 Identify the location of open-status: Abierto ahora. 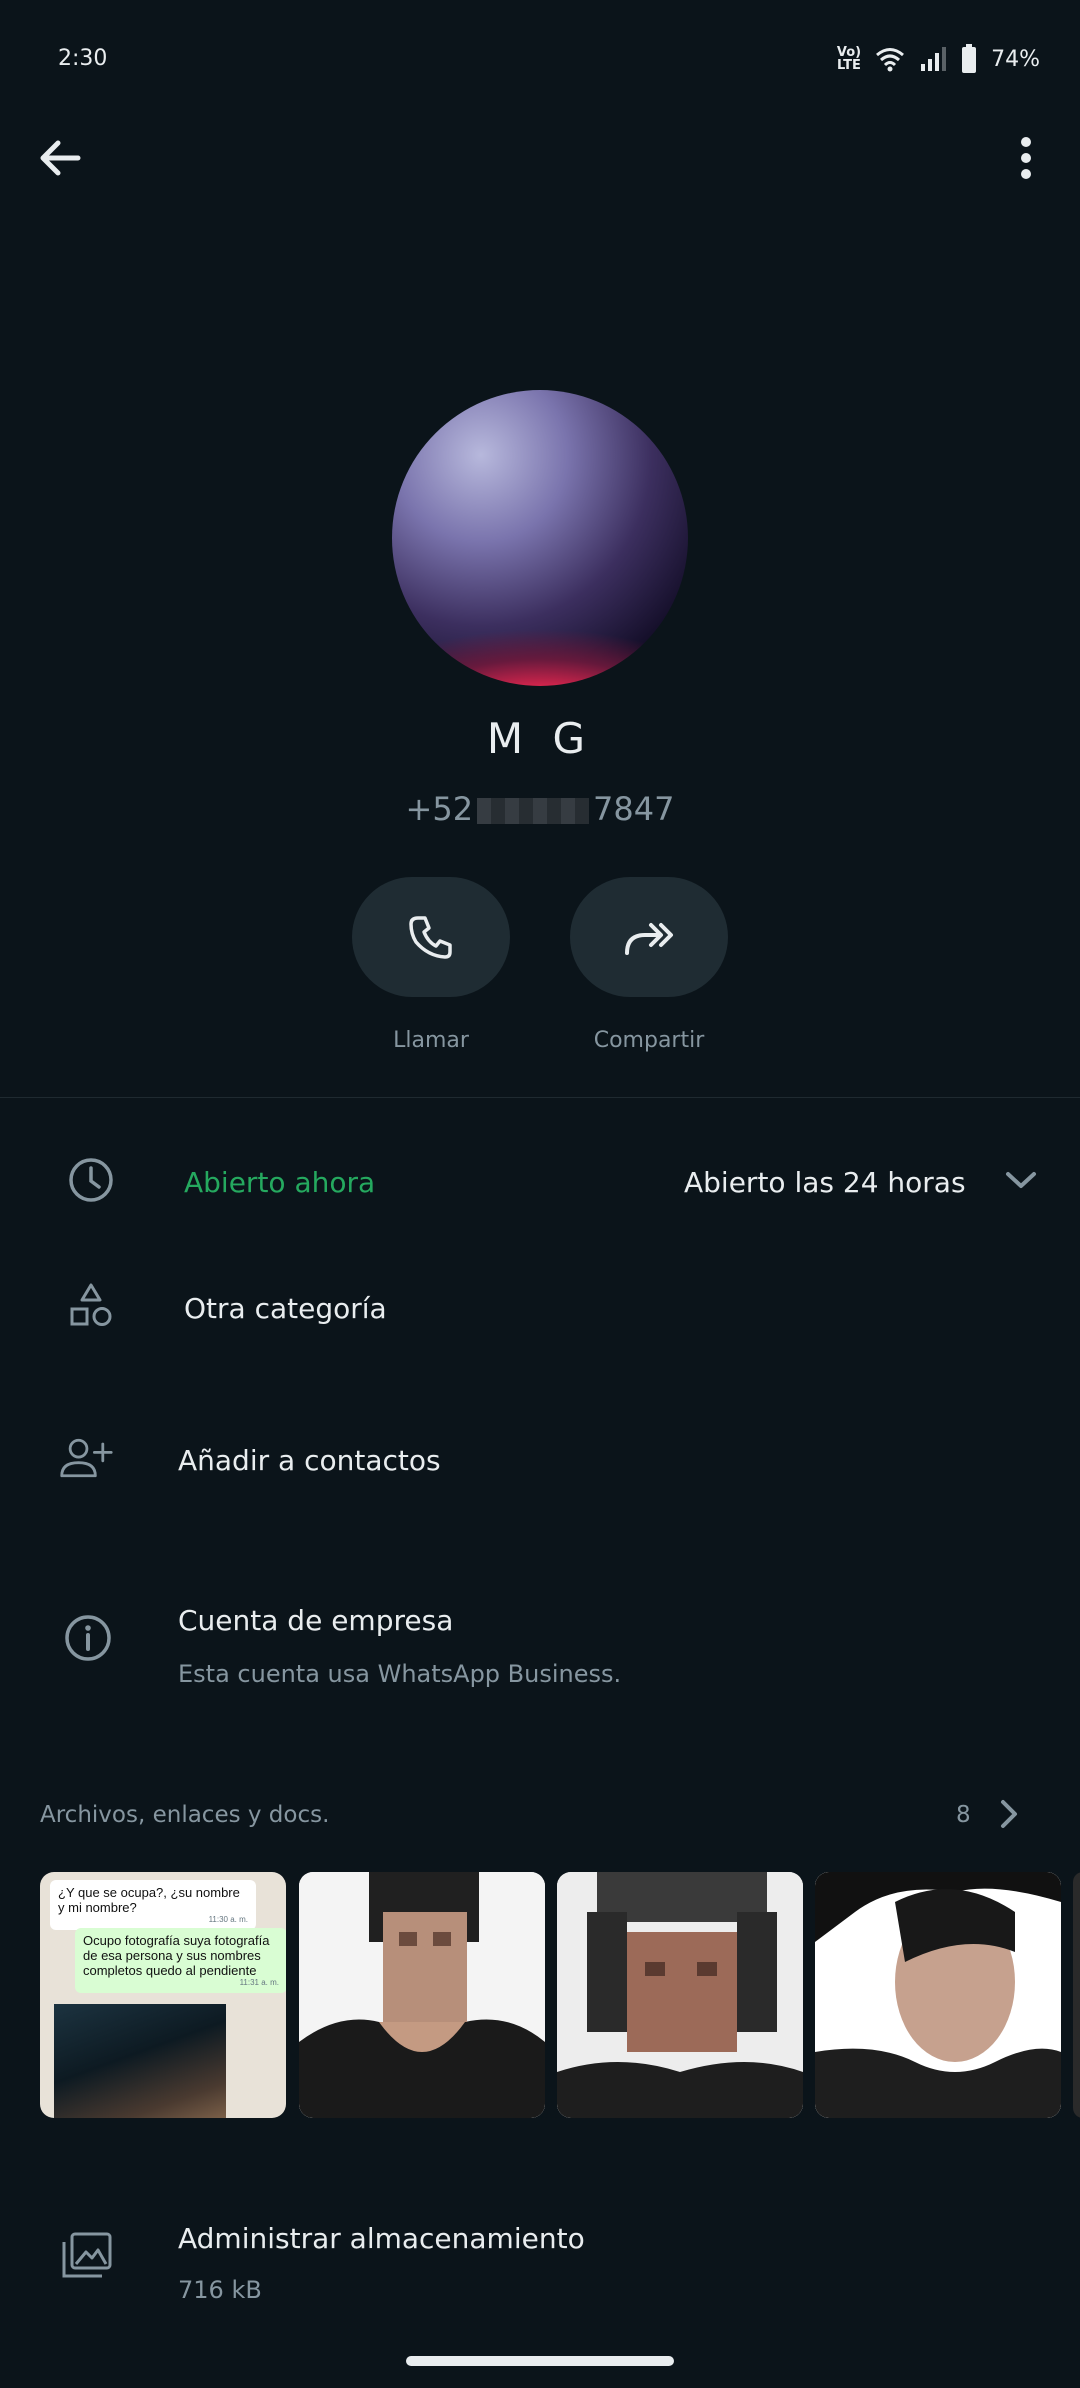
(280, 1182).